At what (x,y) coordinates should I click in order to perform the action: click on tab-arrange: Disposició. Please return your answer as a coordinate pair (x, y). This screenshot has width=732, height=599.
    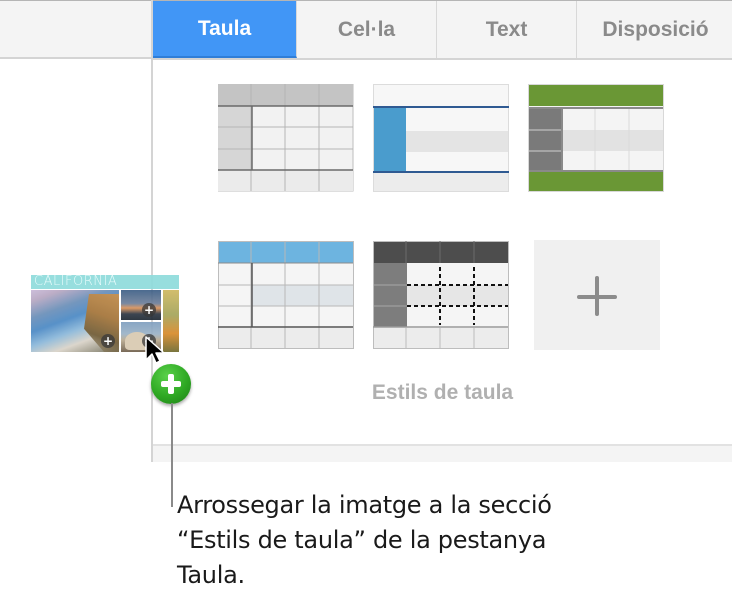
    Looking at the image, I should click on (654, 29).